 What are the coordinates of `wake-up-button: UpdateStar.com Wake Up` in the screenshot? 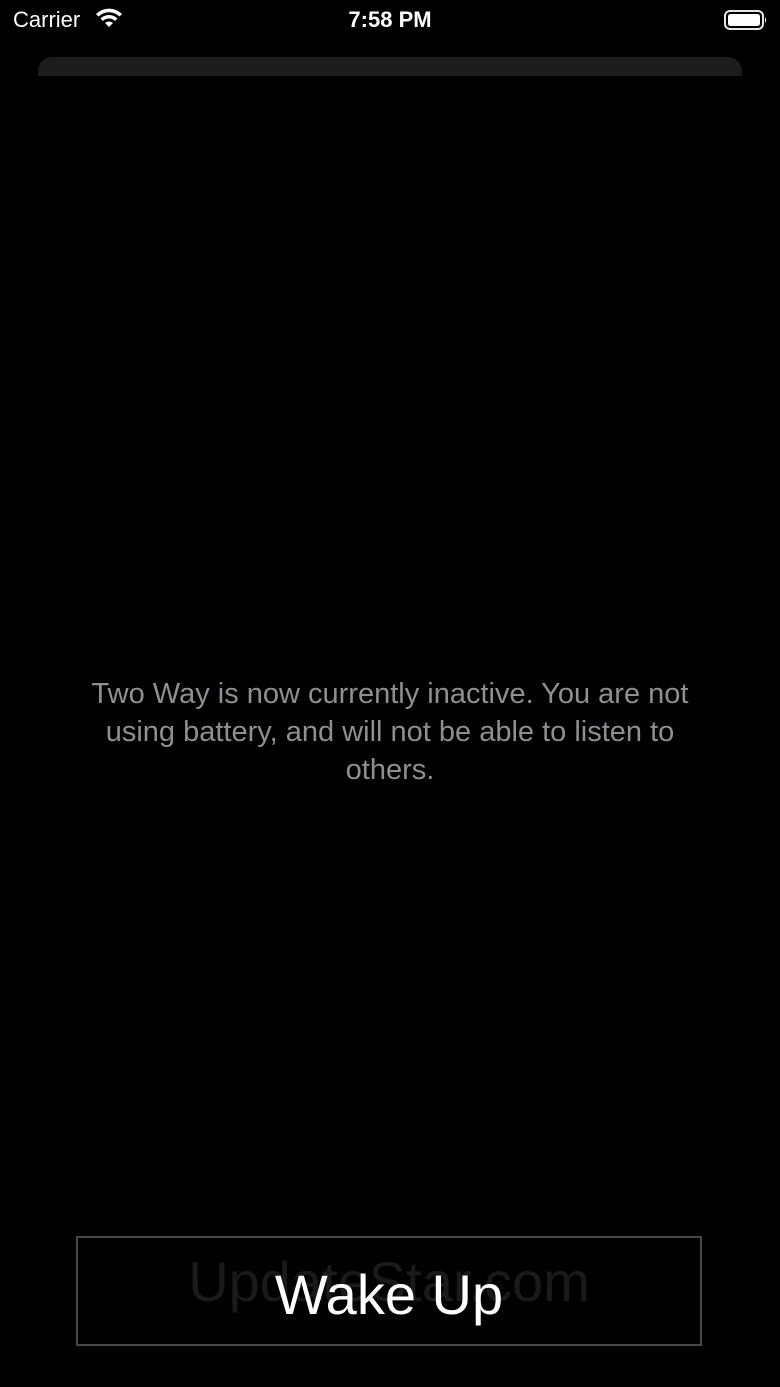 It's located at (389, 1291).